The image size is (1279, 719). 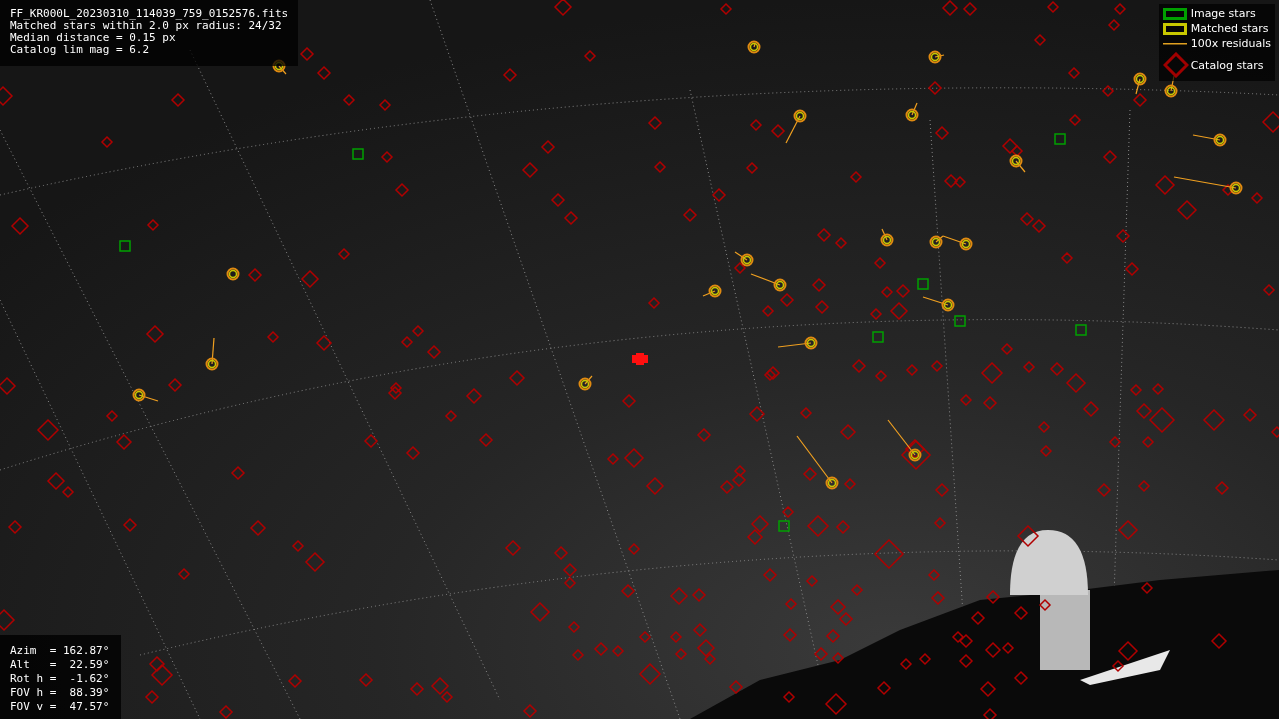 I want to click on legend-label: Matched stars, so click(x=1230, y=28).